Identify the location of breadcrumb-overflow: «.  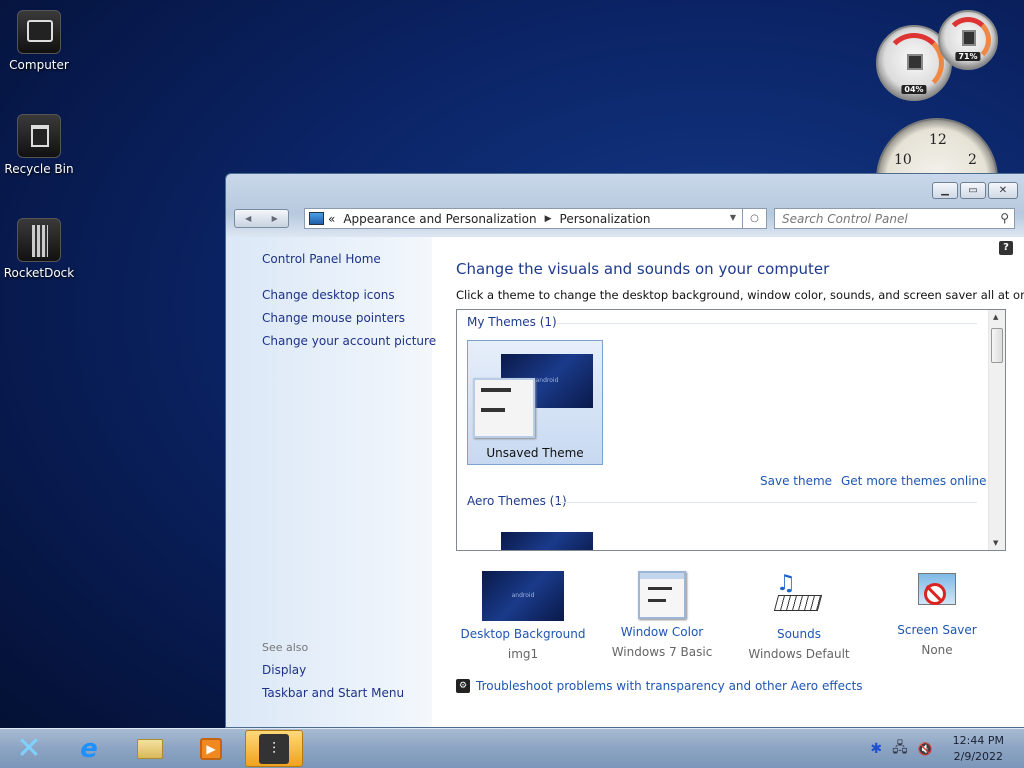
(331, 219).